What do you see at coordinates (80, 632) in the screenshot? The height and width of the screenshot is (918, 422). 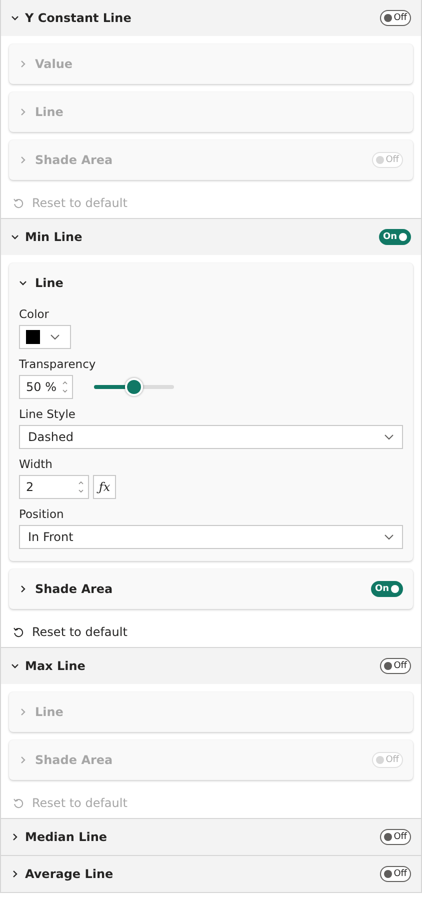 I see `reset-link: Reset to default` at bounding box center [80, 632].